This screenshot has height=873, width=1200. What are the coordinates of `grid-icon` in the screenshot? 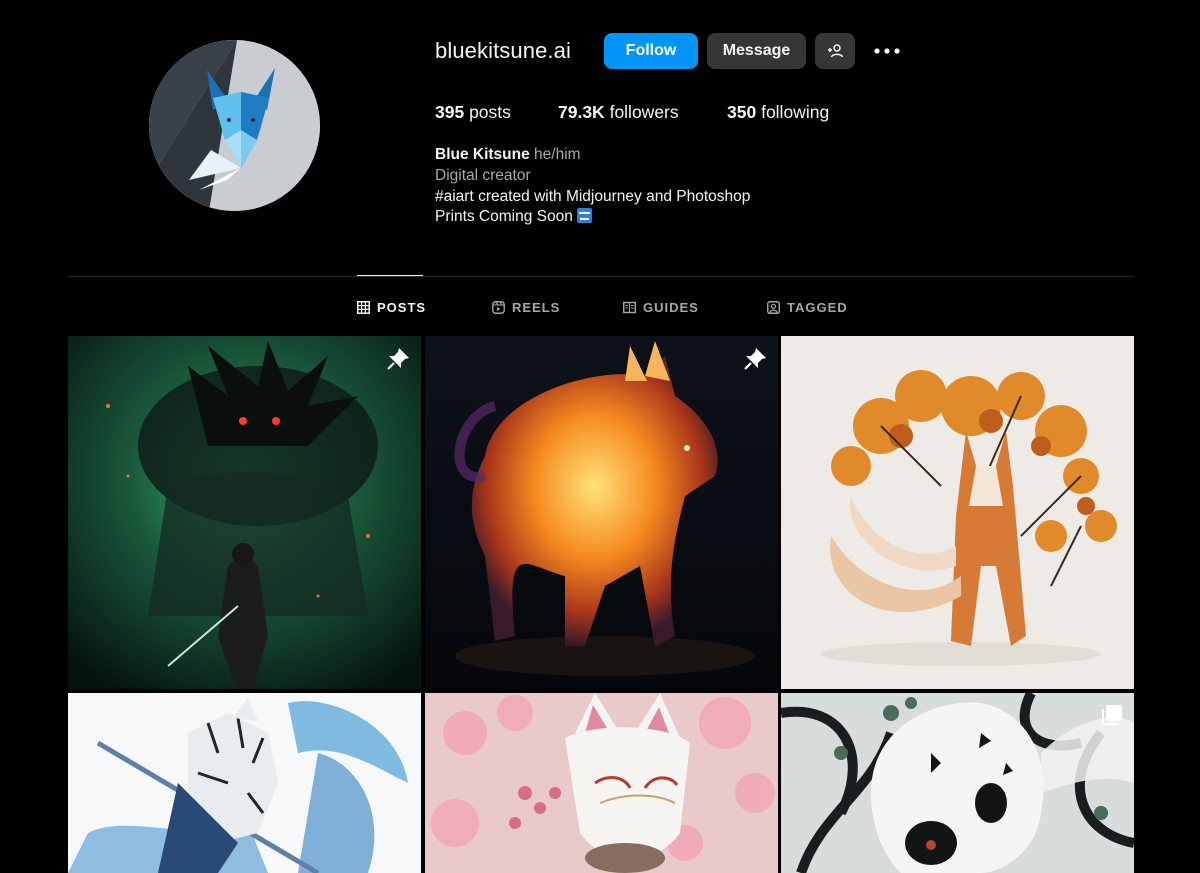 It's located at (363, 307).